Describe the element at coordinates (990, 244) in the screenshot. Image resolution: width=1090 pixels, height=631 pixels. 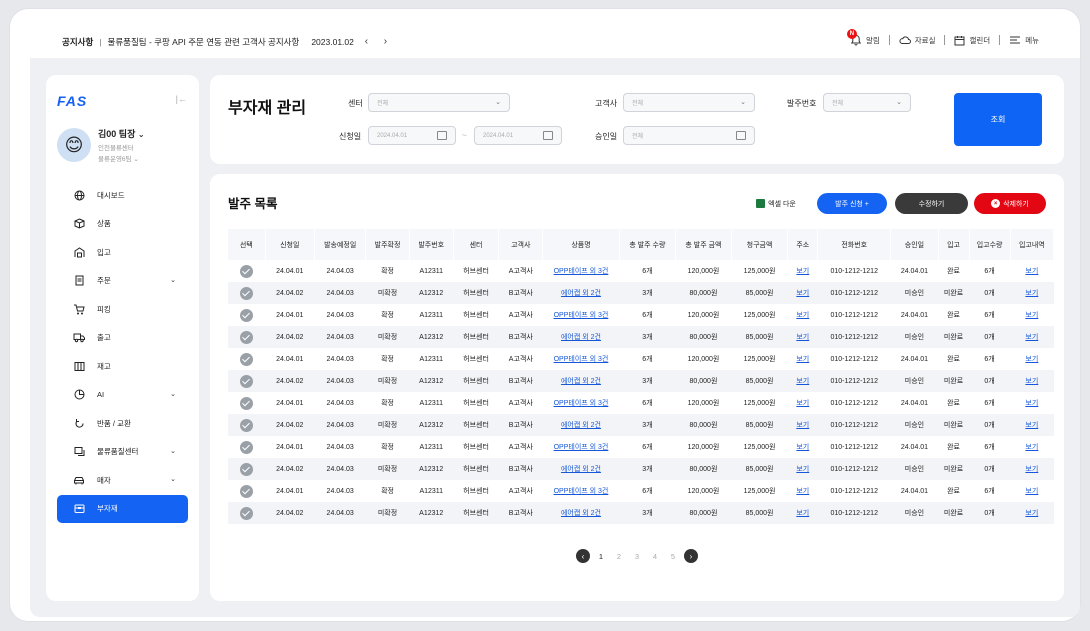
I see `column-header: 입고수량` at that location.